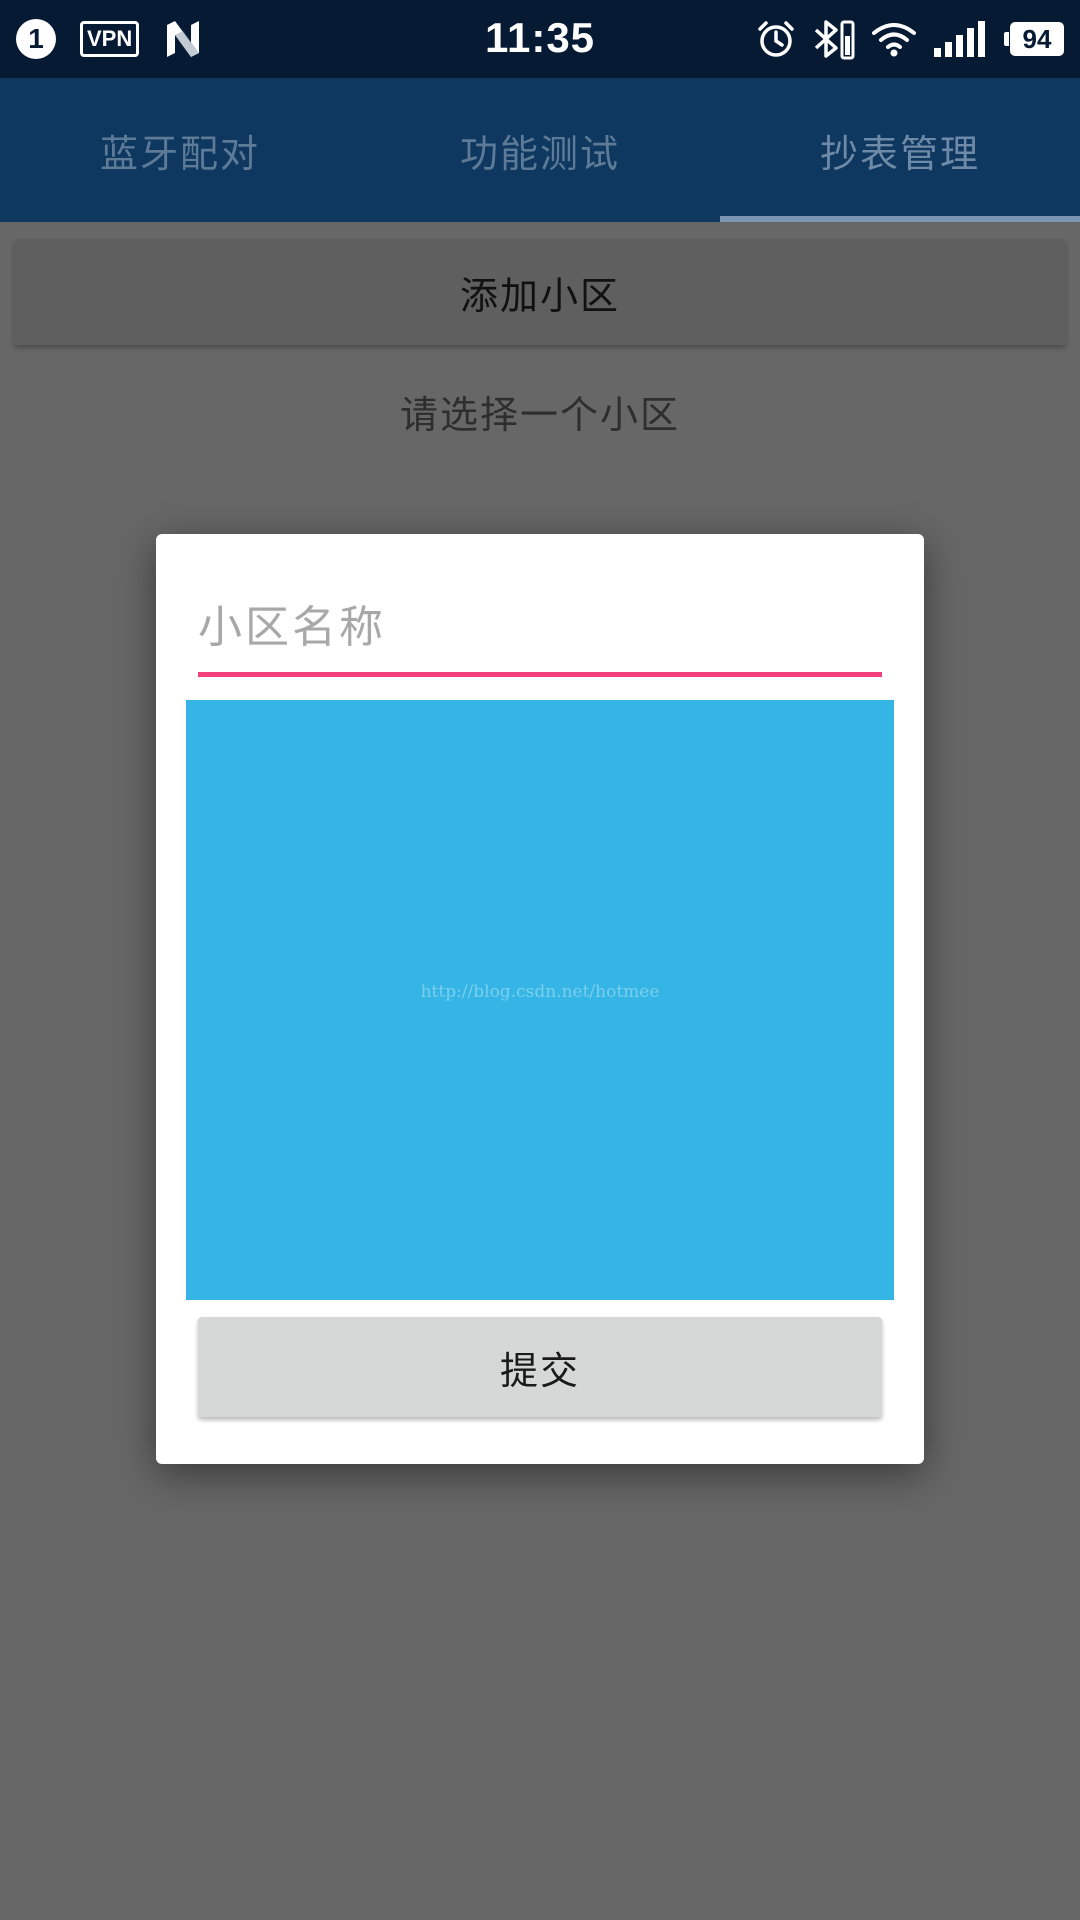 Image resolution: width=1080 pixels, height=1920 pixels. What do you see at coordinates (776, 39) in the screenshot?
I see `alarm-icon` at bounding box center [776, 39].